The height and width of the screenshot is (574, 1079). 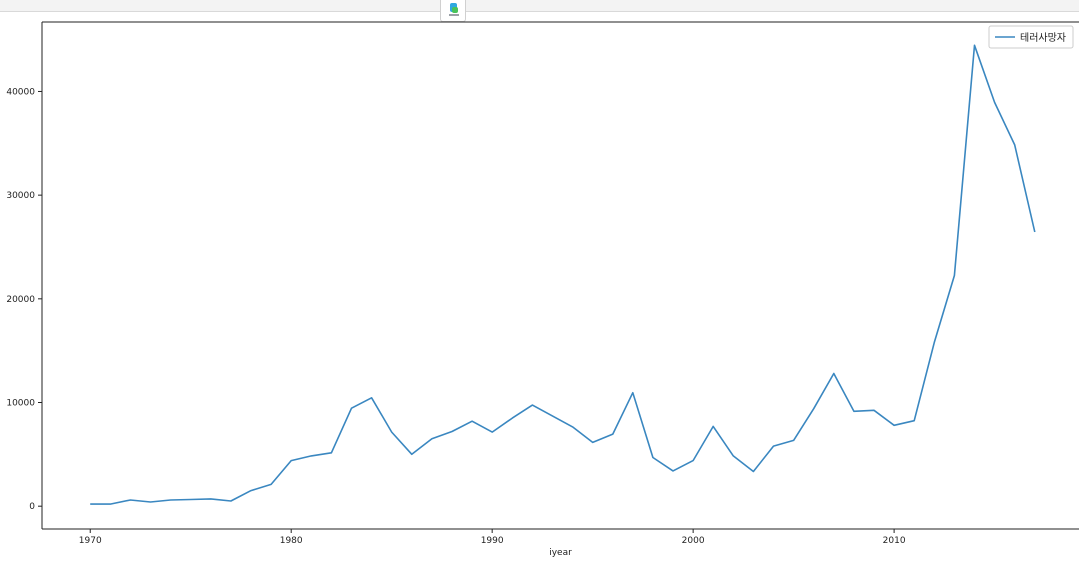 What do you see at coordinates (693, 541) in the screenshot?
I see `x-tick-label: 2000` at bounding box center [693, 541].